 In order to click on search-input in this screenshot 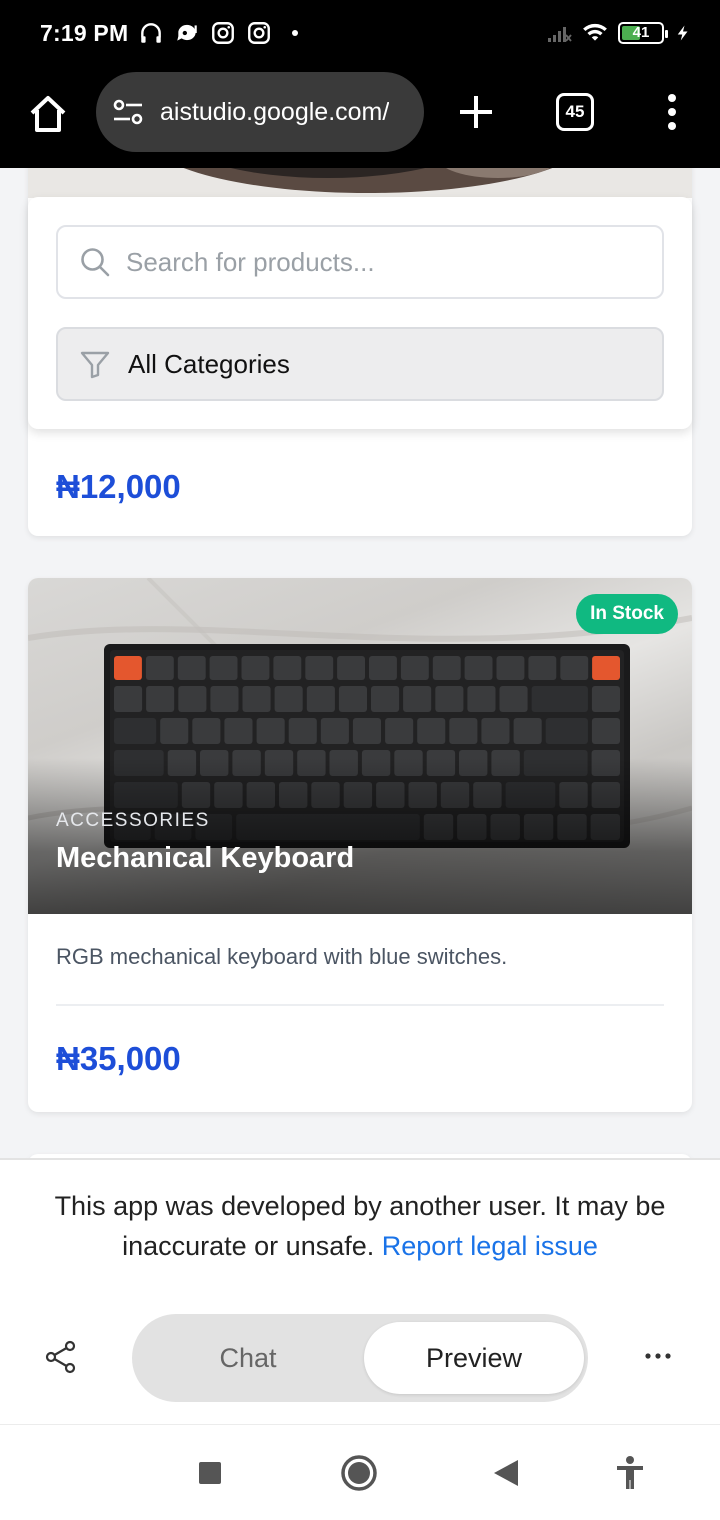, I will do `click(366, 262)`.